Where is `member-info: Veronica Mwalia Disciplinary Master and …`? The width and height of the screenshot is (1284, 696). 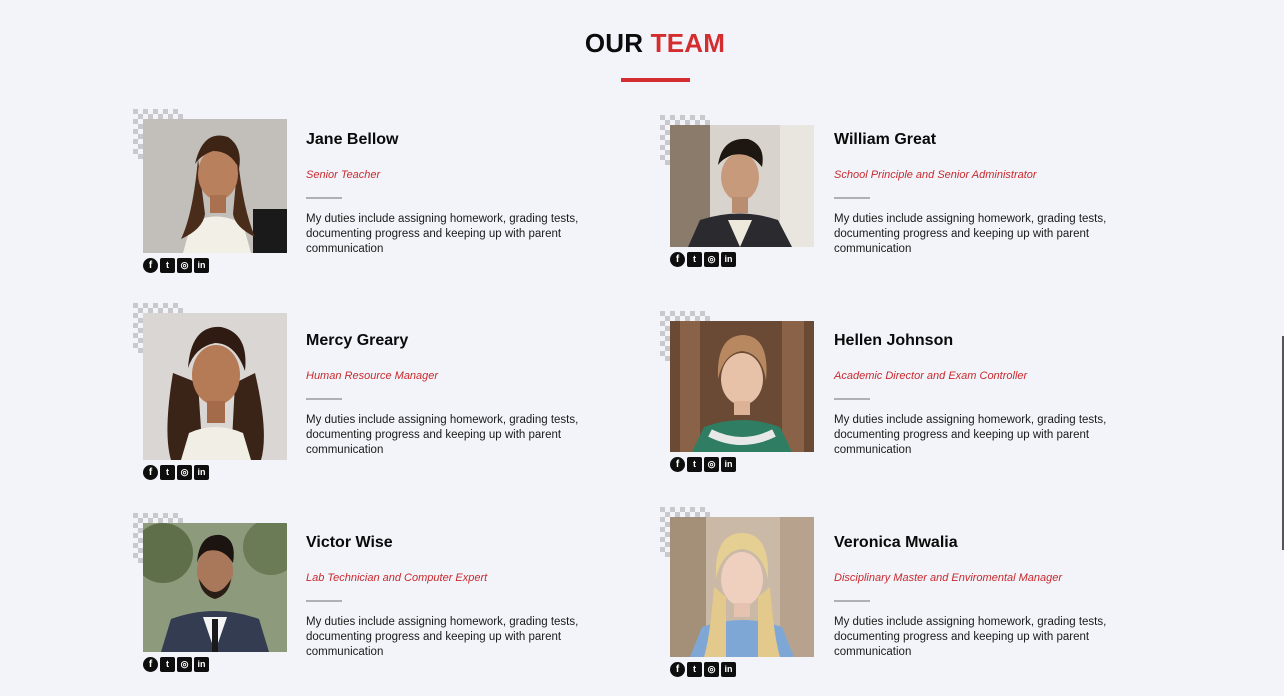
member-info: Veronica Mwalia Disciplinary Master and … is located at coordinates (984, 597).